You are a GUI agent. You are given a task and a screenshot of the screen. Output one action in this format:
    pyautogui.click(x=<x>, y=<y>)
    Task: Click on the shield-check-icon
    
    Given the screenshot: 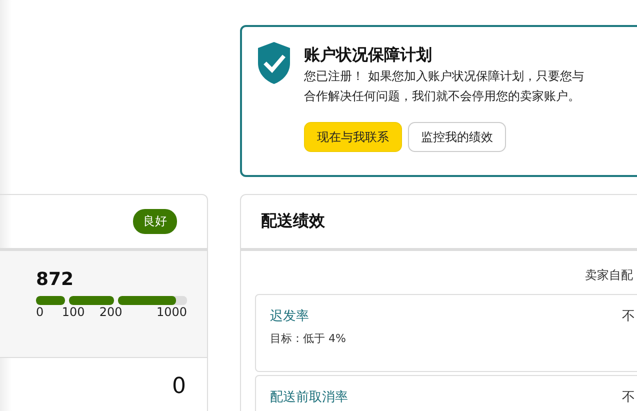 What is the action you would take?
    pyautogui.click(x=274, y=63)
    